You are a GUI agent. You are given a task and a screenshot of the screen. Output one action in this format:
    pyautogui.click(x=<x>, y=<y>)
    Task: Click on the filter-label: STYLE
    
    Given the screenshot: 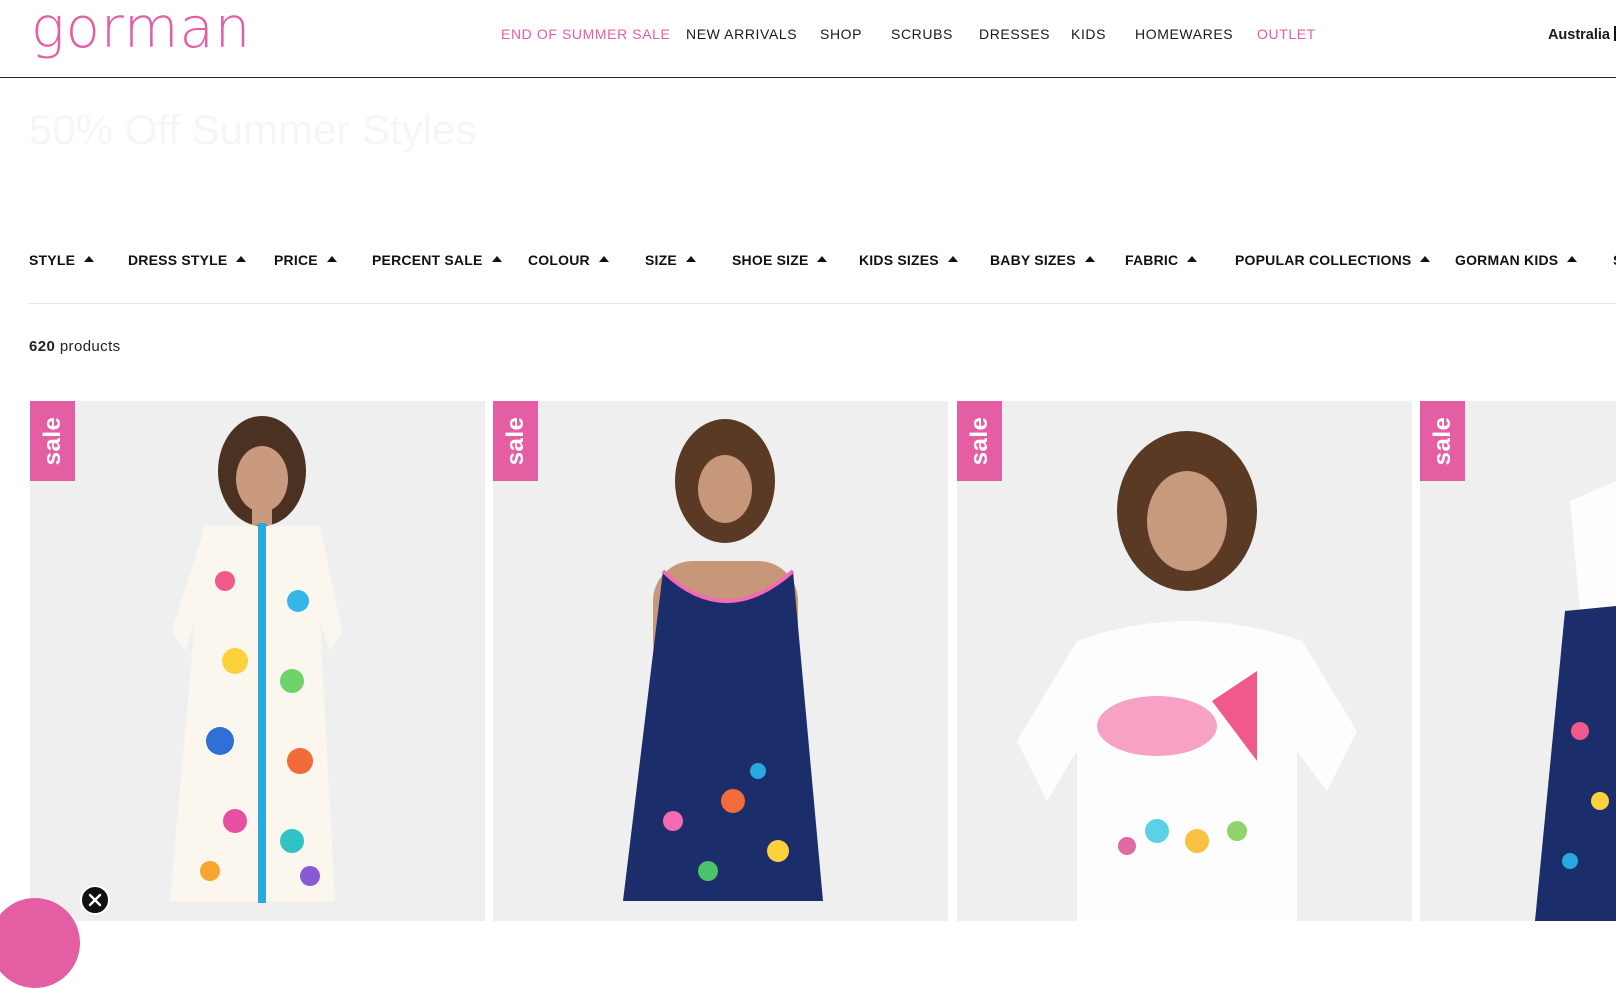 What is the action you would take?
    pyautogui.click(x=52, y=260)
    